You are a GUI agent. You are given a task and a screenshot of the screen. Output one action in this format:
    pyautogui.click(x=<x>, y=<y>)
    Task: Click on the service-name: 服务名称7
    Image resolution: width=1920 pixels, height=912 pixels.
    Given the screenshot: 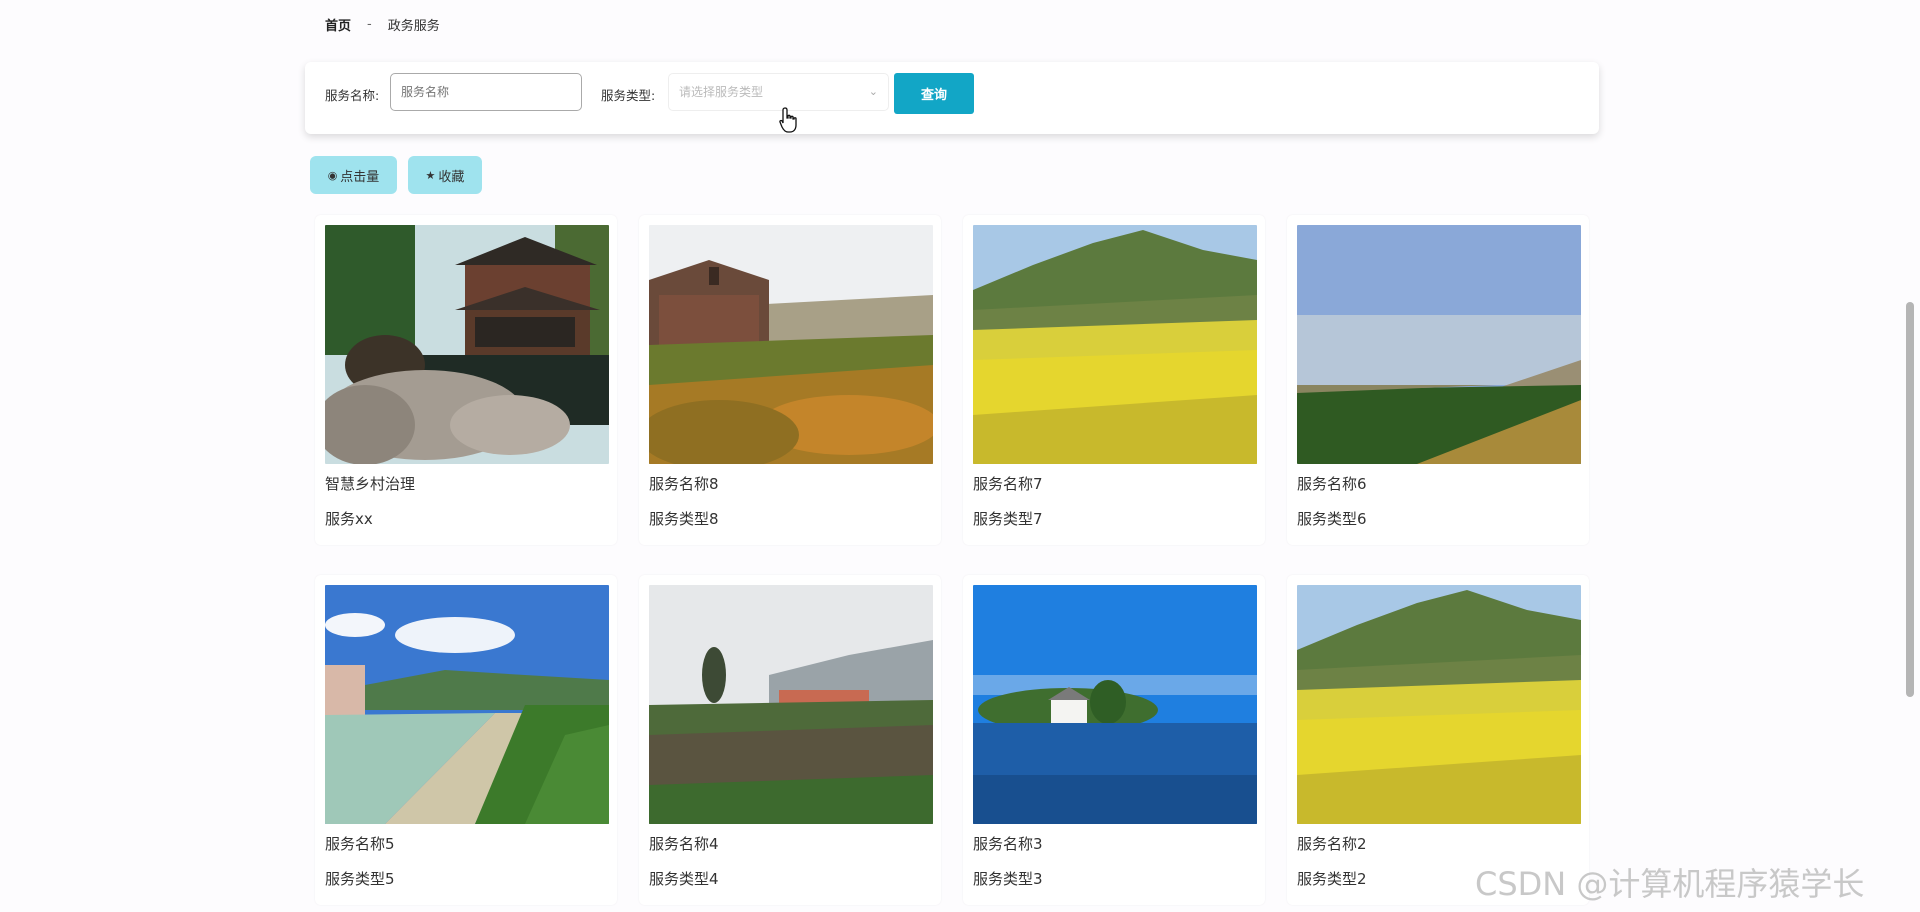 What is the action you would take?
    pyautogui.click(x=1008, y=484)
    